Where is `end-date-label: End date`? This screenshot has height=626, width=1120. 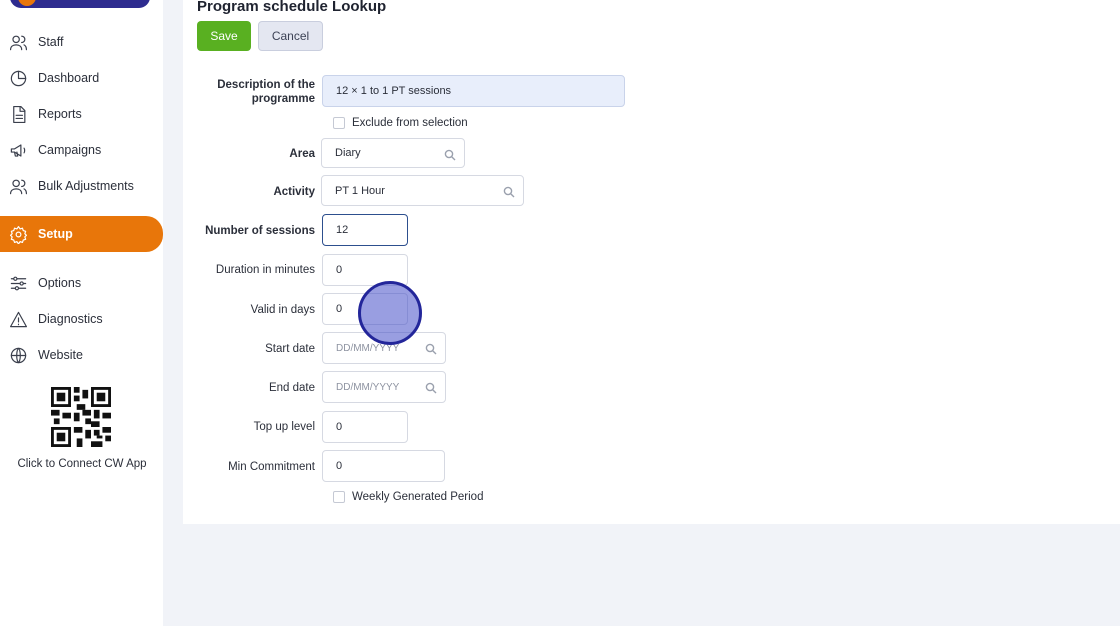
end-date-label: End date is located at coordinates (291, 388).